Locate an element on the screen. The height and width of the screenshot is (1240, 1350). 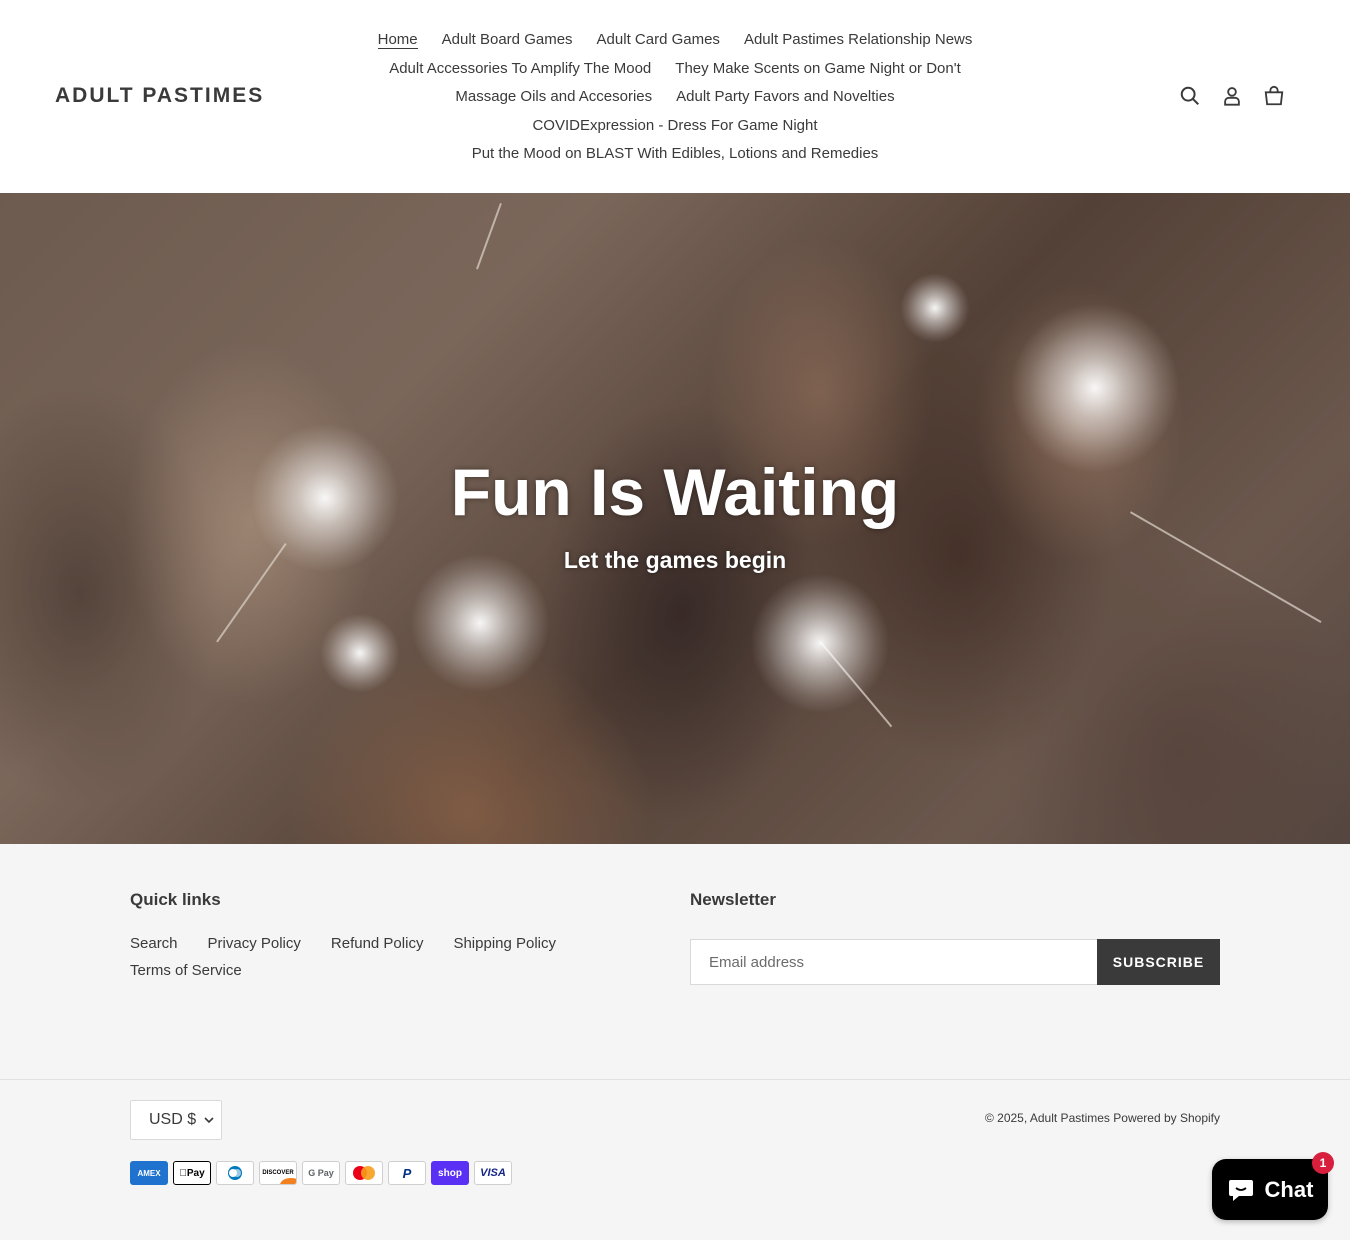
nav-item-scents: They Make Scents on Game Night or Don't is located at coordinates (818, 69).